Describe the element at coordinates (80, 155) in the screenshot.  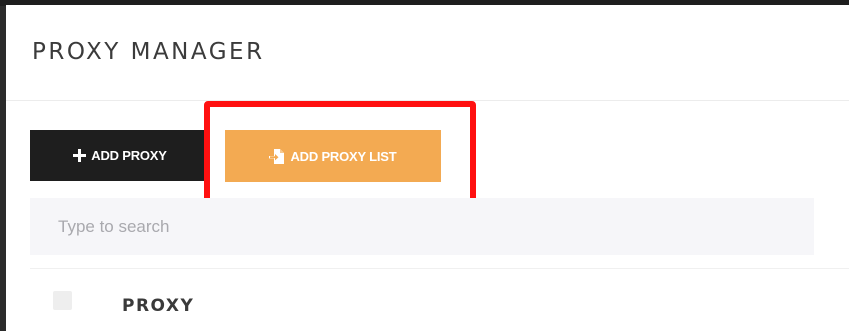
I see `plus-icon` at that location.